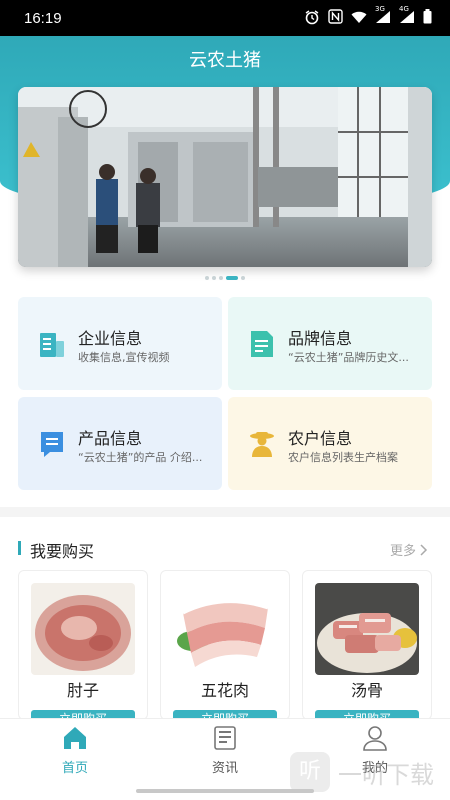 This screenshot has width=450, height=800. Describe the element at coordinates (320, 438) in the screenshot. I see `card-title: 农户信息` at that location.